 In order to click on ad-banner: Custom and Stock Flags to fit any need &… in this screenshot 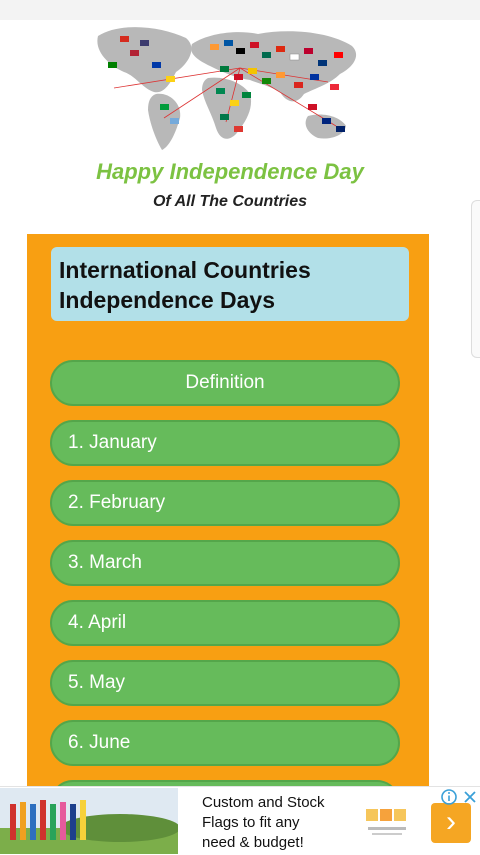, I will do `click(240, 820)`.